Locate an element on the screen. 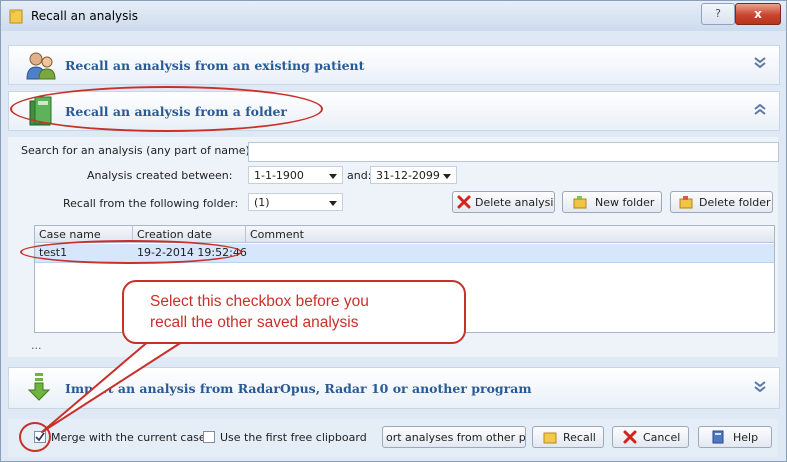 The image size is (787, 462). callout-line-1: Select this checkbox before you is located at coordinates (259, 301).